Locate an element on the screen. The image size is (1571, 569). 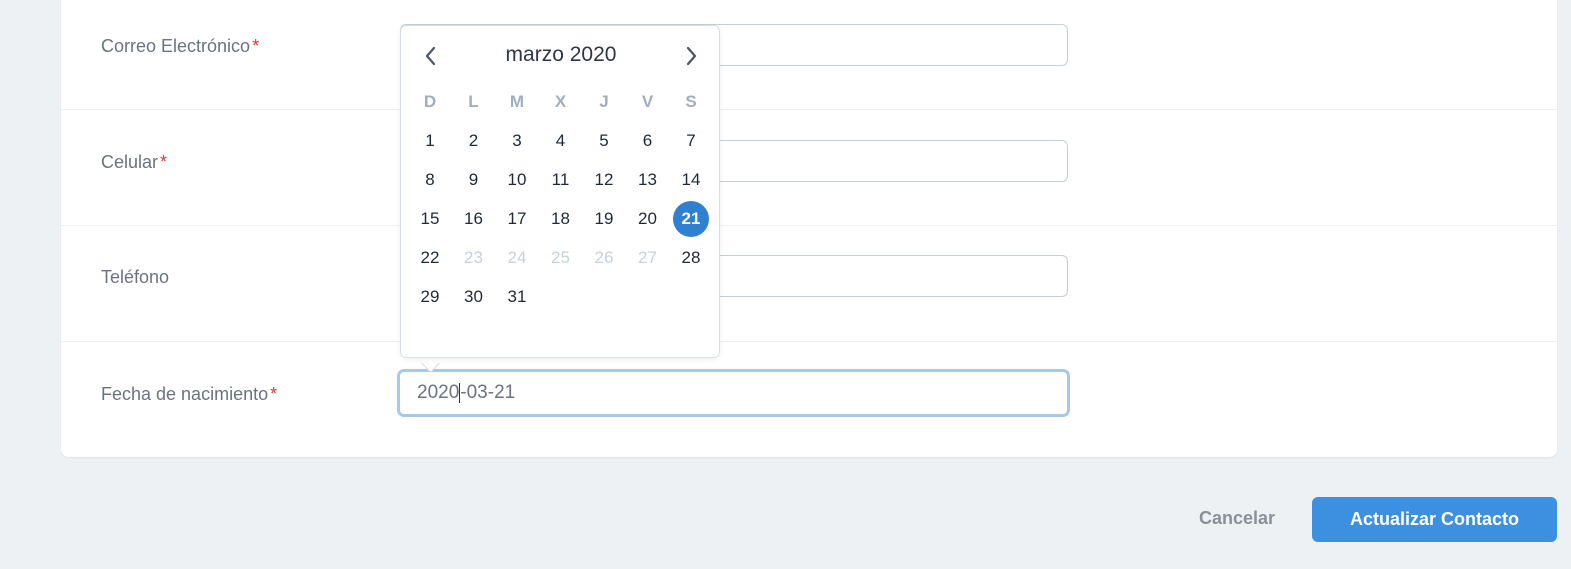
mobile-label: Celular * is located at coordinates (134, 162).